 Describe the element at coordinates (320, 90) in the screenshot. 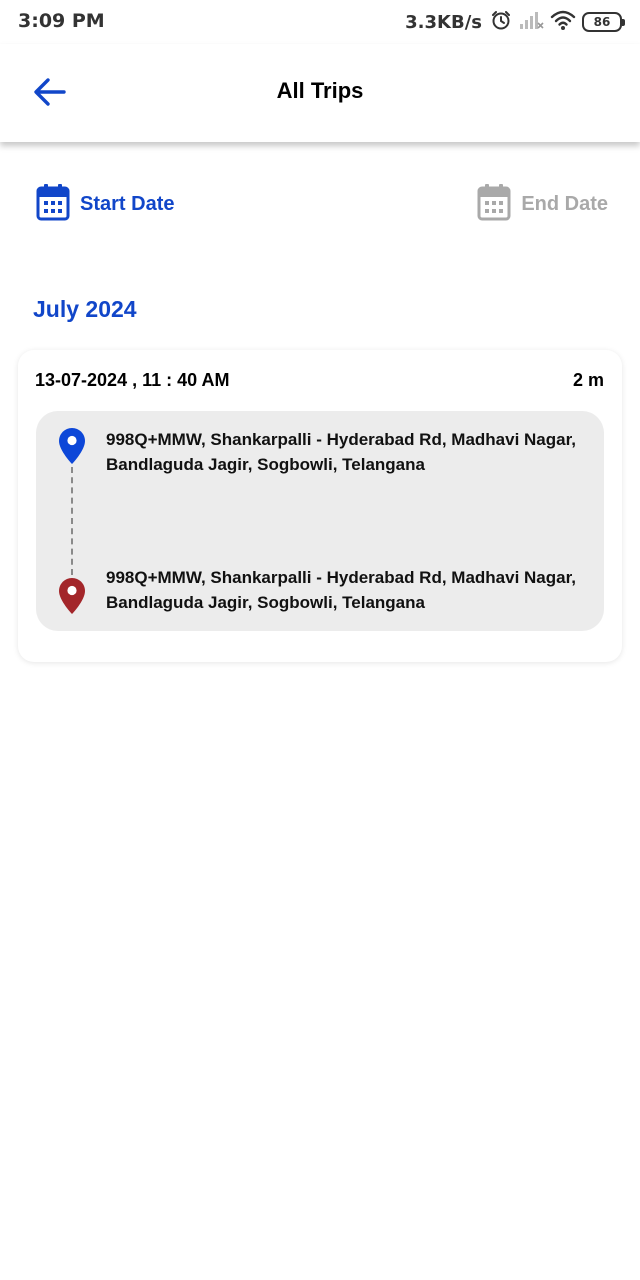

I see `page-title: All Trips` at that location.